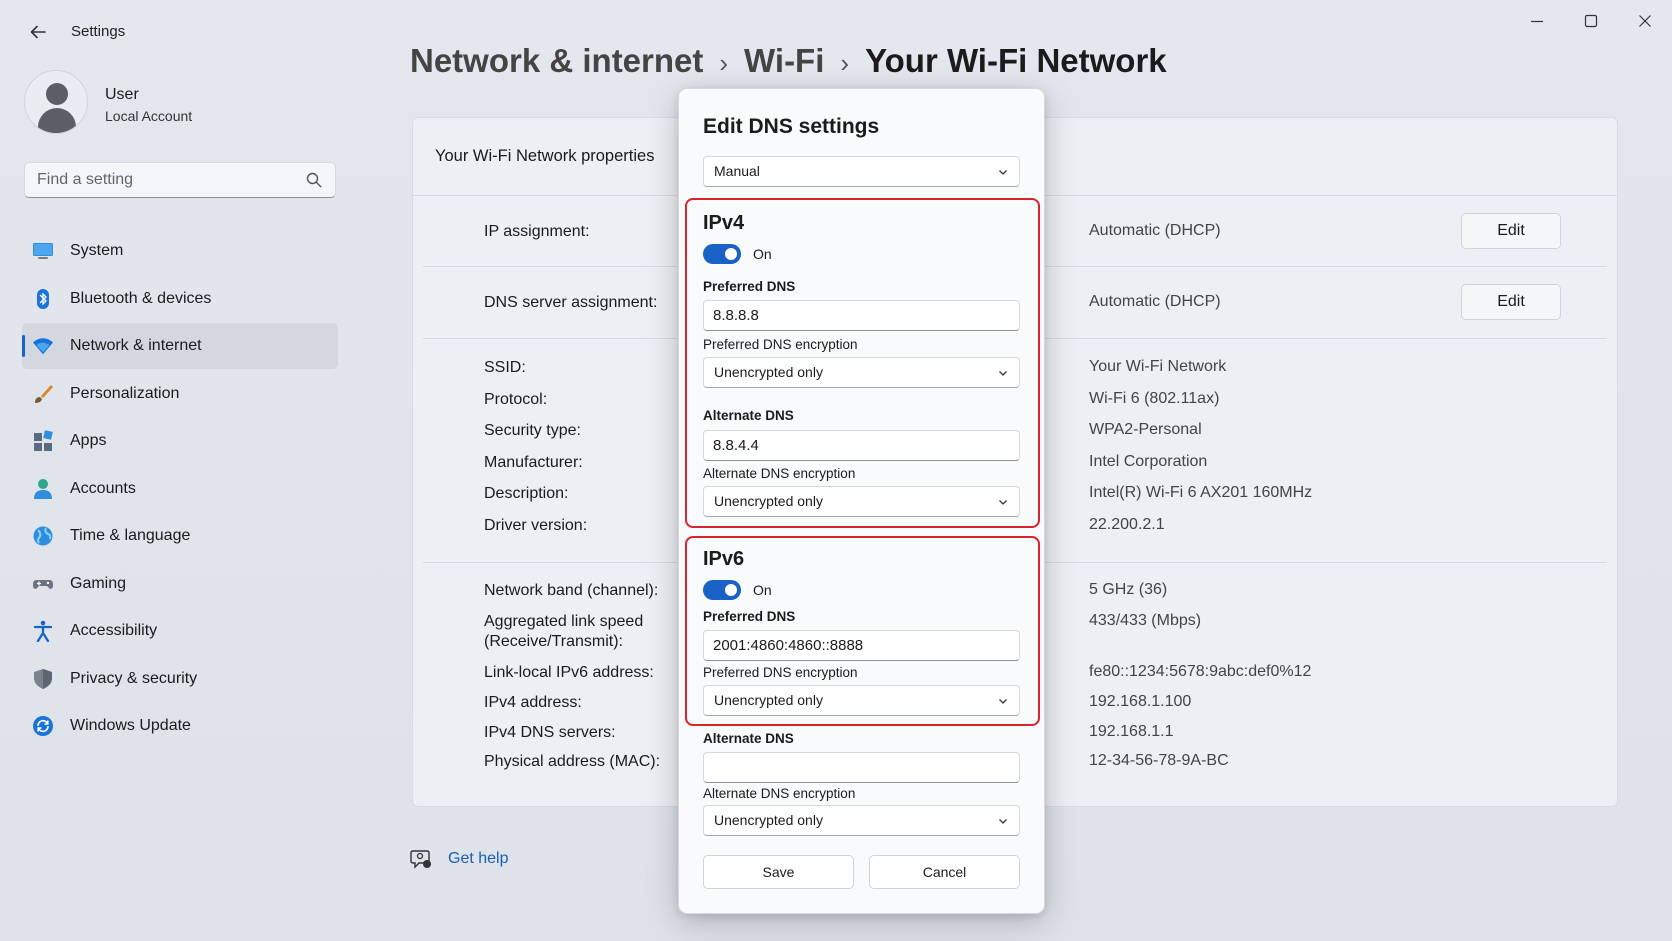 The image size is (1672, 941). What do you see at coordinates (505, 367) in the screenshot?
I see `ssid-label: SSID:` at bounding box center [505, 367].